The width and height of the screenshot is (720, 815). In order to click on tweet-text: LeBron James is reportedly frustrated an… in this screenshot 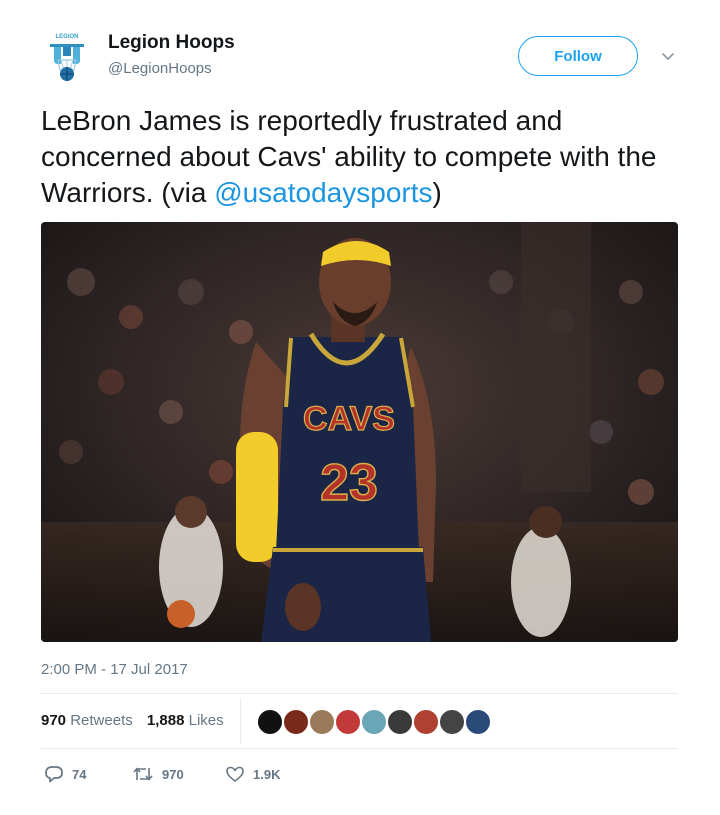, I will do `click(361, 157)`.